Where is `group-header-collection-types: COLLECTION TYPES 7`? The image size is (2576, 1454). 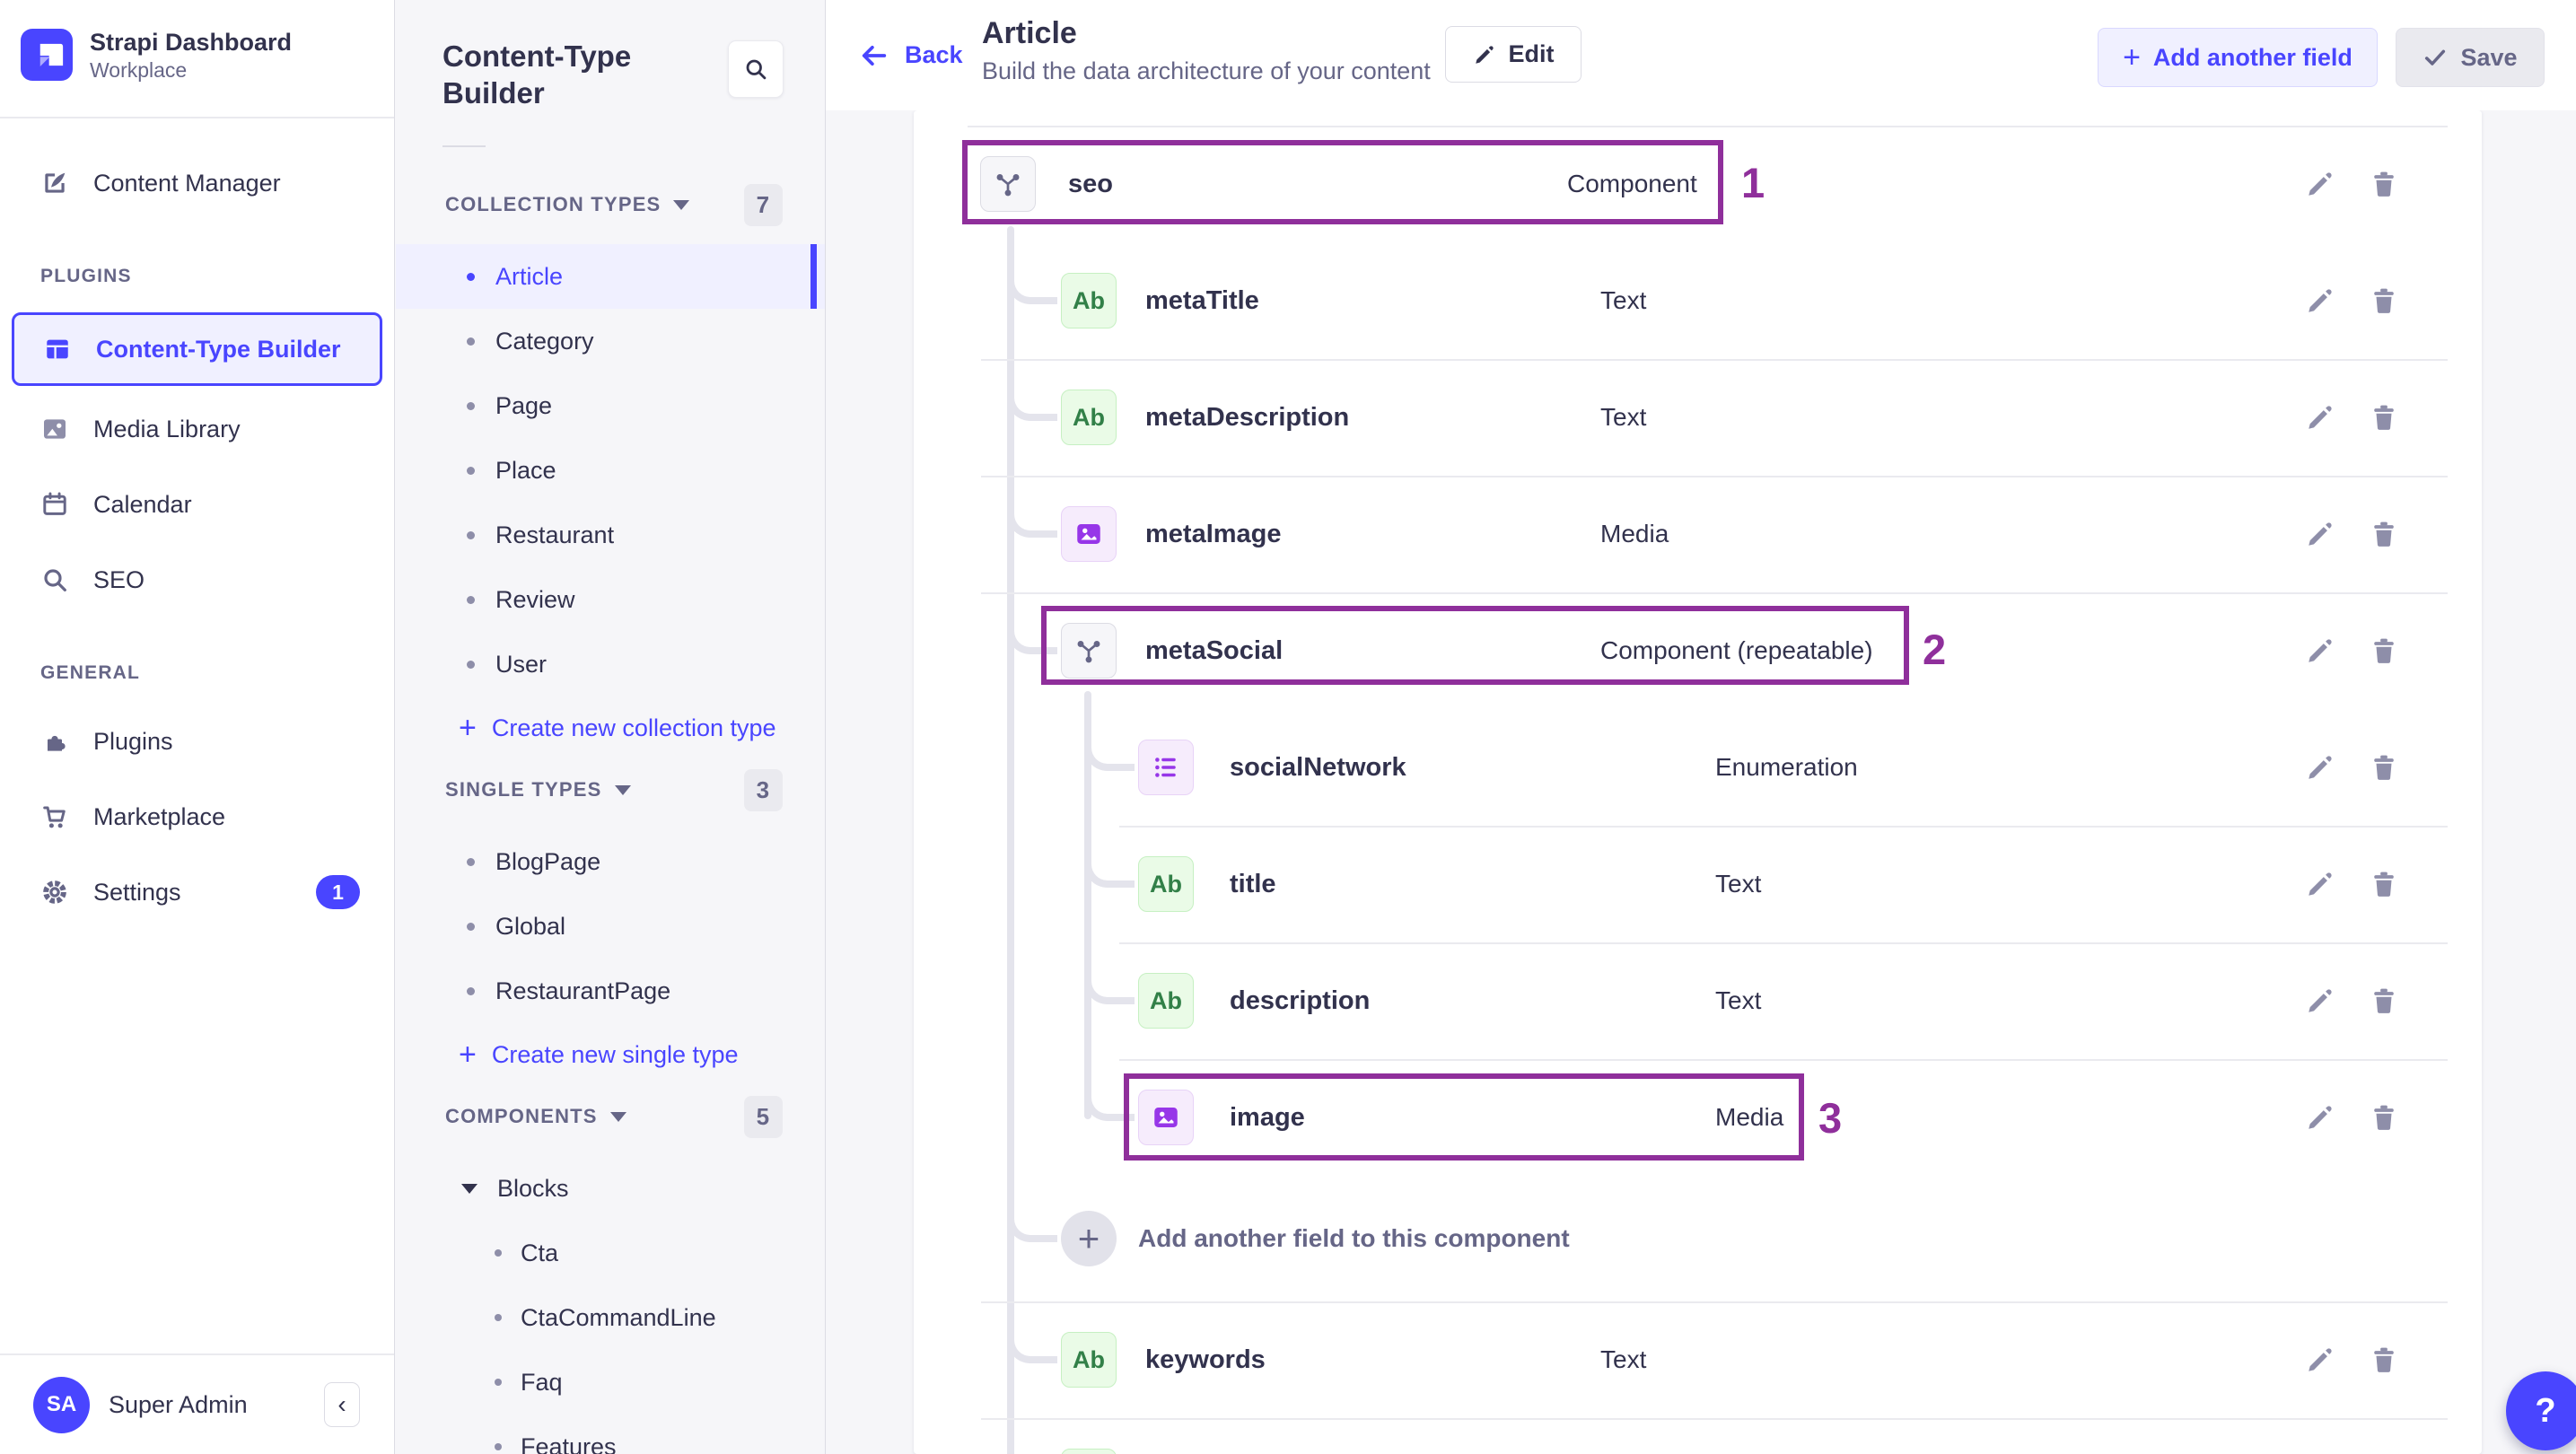 group-header-collection-types: COLLECTION TYPES 7 is located at coordinates (610, 205).